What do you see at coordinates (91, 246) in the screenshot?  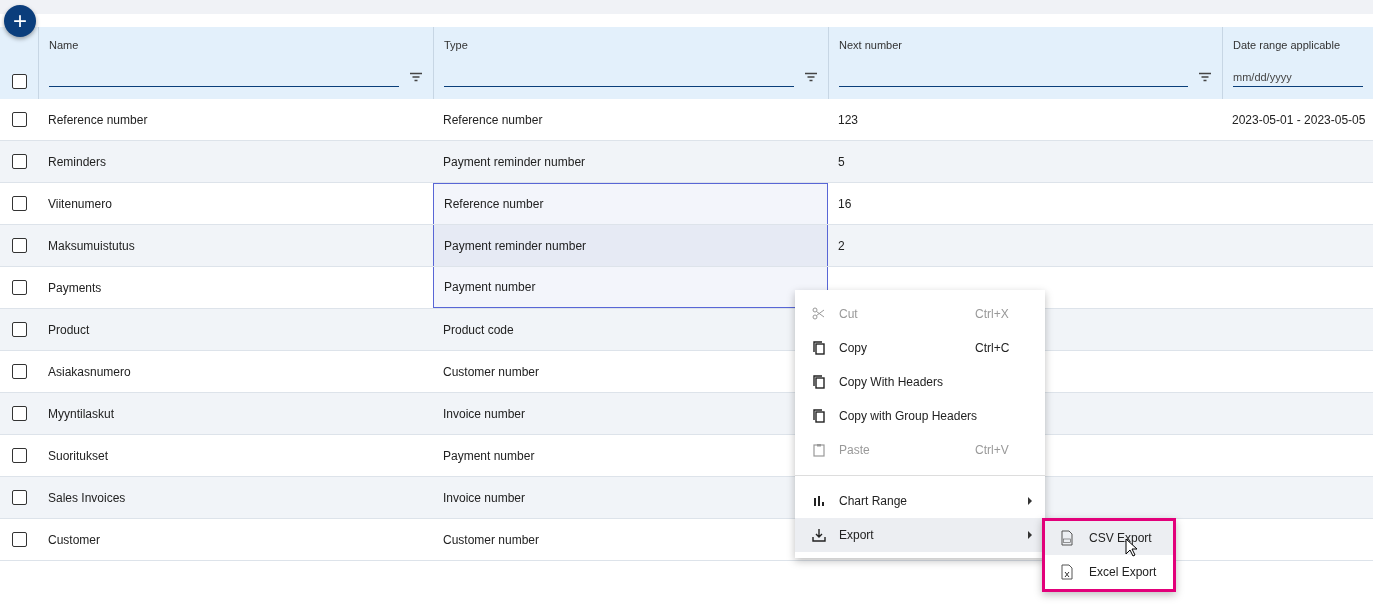 I see `table-cell-text: Maksumuistutus` at bounding box center [91, 246].